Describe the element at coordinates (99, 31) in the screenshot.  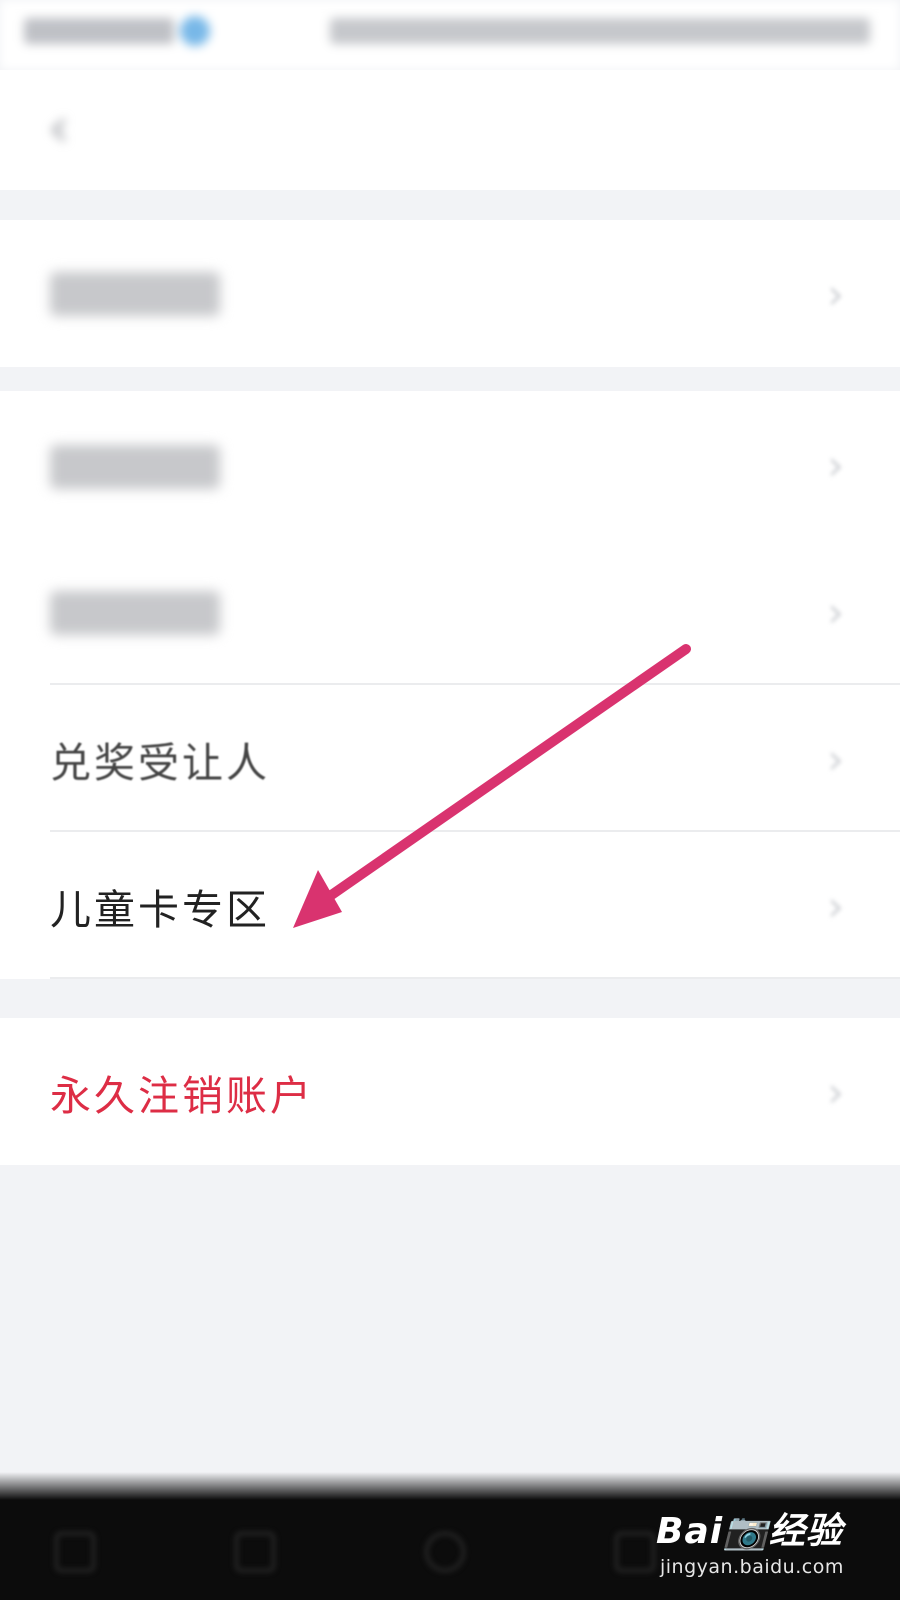
I see `carrier-label` at that location.